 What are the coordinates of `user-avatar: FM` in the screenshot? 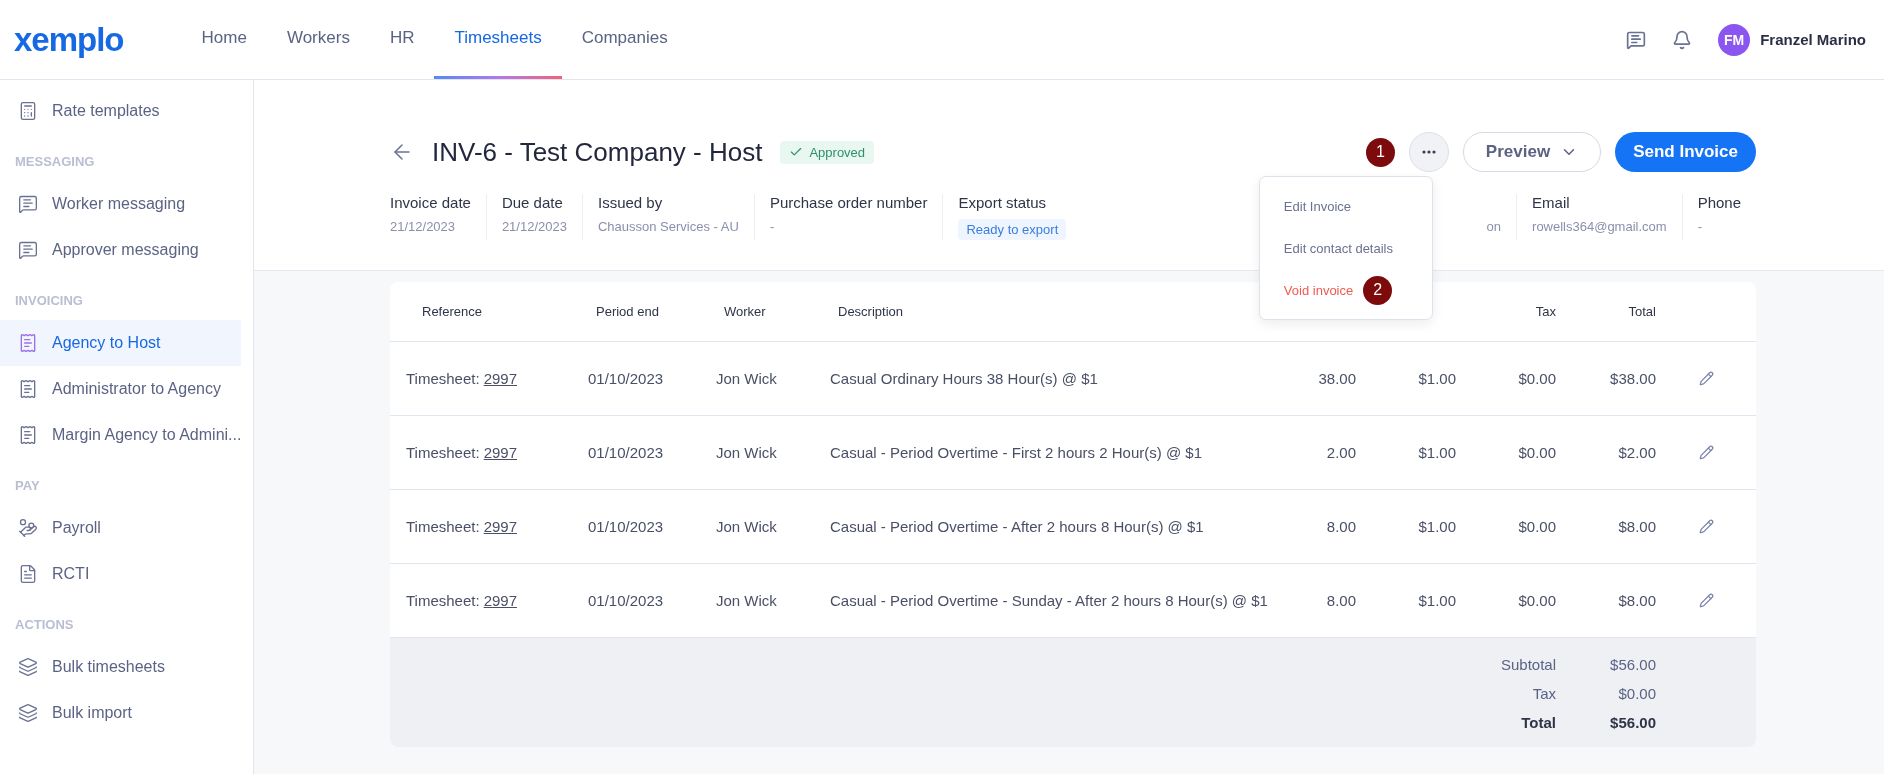 It's located at (1734, 39).